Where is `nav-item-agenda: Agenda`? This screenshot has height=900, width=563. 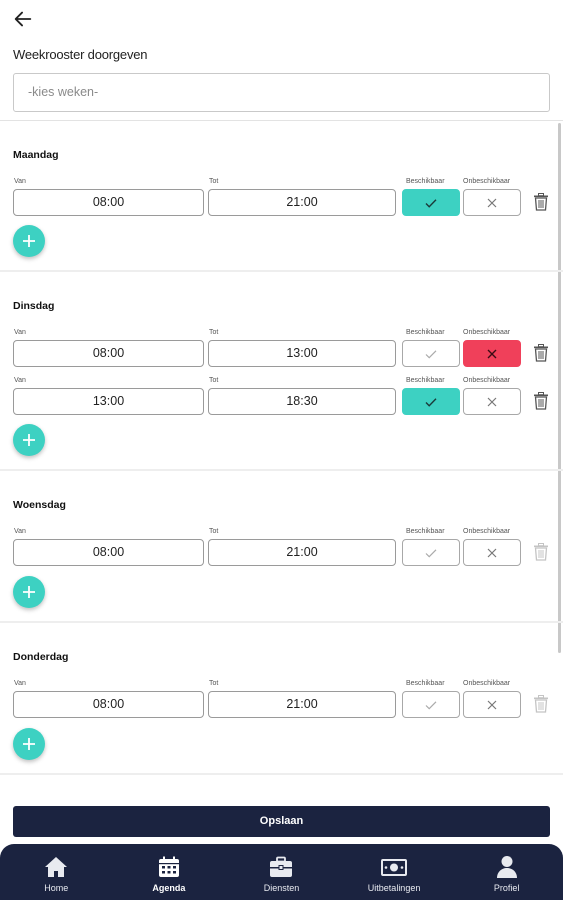
nav-item-agenda: Agenda is located at coordinates (169, 872).